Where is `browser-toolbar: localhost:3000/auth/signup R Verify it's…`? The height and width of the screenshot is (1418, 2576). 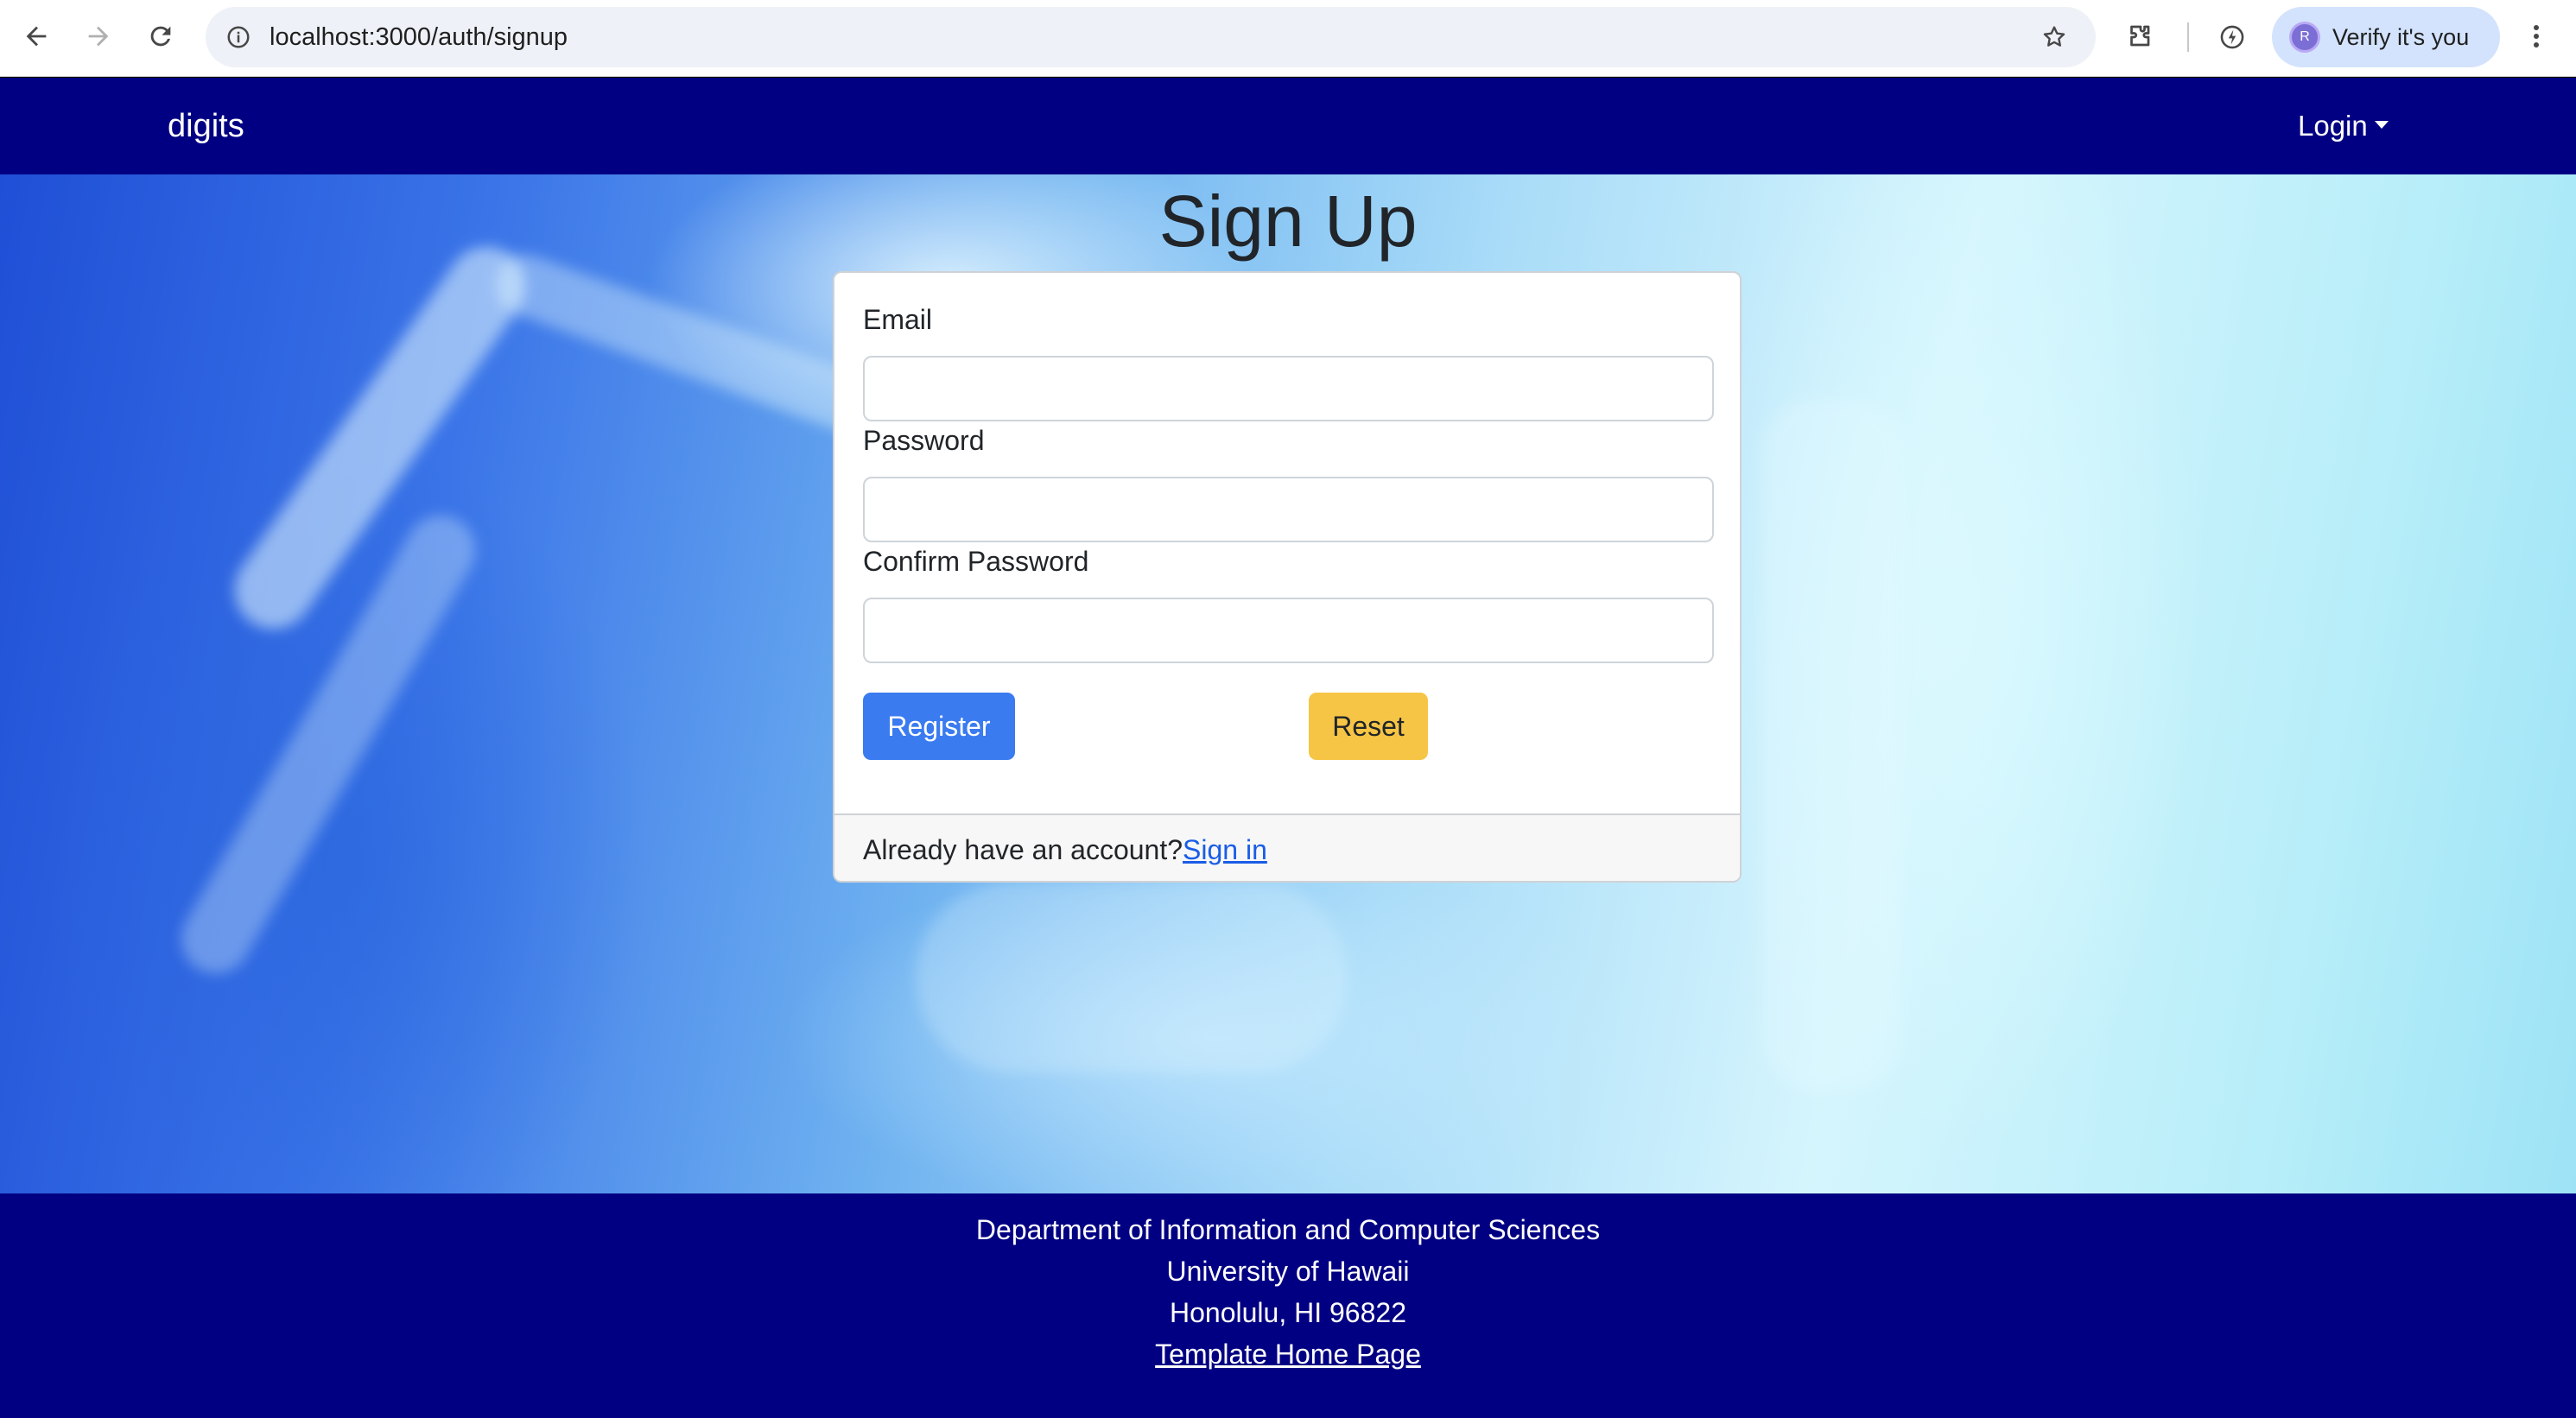
browser-toolbar: localhost:3000/auth/signup R Verify it's… is located at coordinates (1288, 38).